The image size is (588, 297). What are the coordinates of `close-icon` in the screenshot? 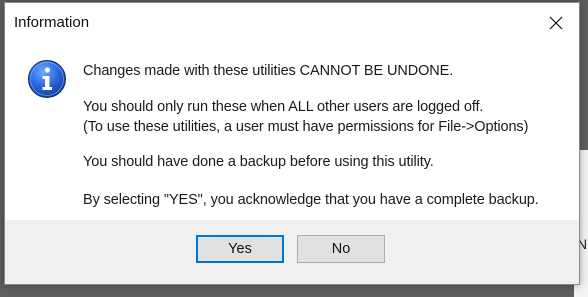 It's located at (556, 23).